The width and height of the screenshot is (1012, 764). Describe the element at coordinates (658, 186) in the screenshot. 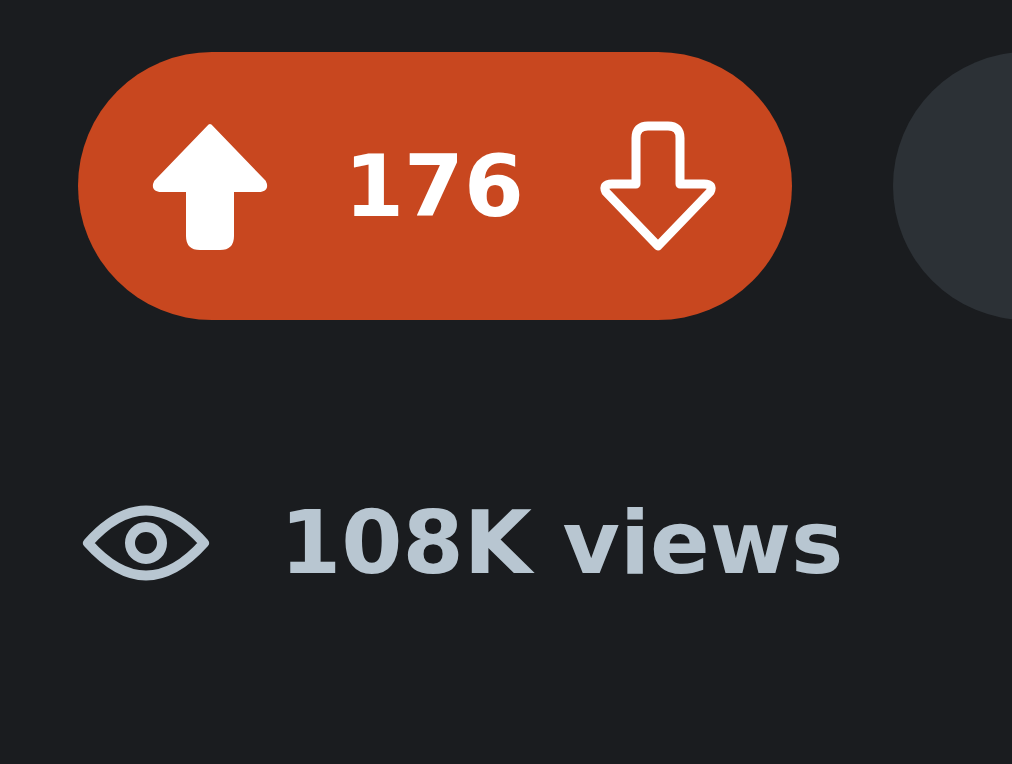

I see `downvote-icon` at that location.